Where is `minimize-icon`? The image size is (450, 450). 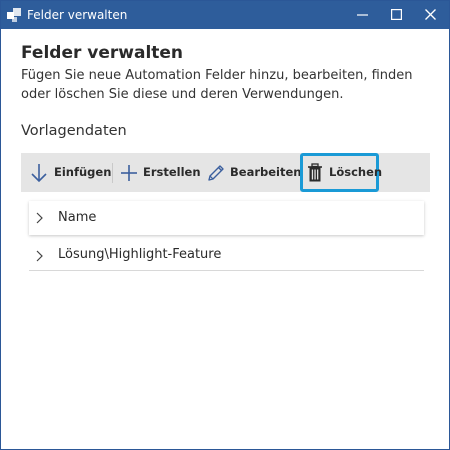 minimize-icon is located at coordinates (362, 15).